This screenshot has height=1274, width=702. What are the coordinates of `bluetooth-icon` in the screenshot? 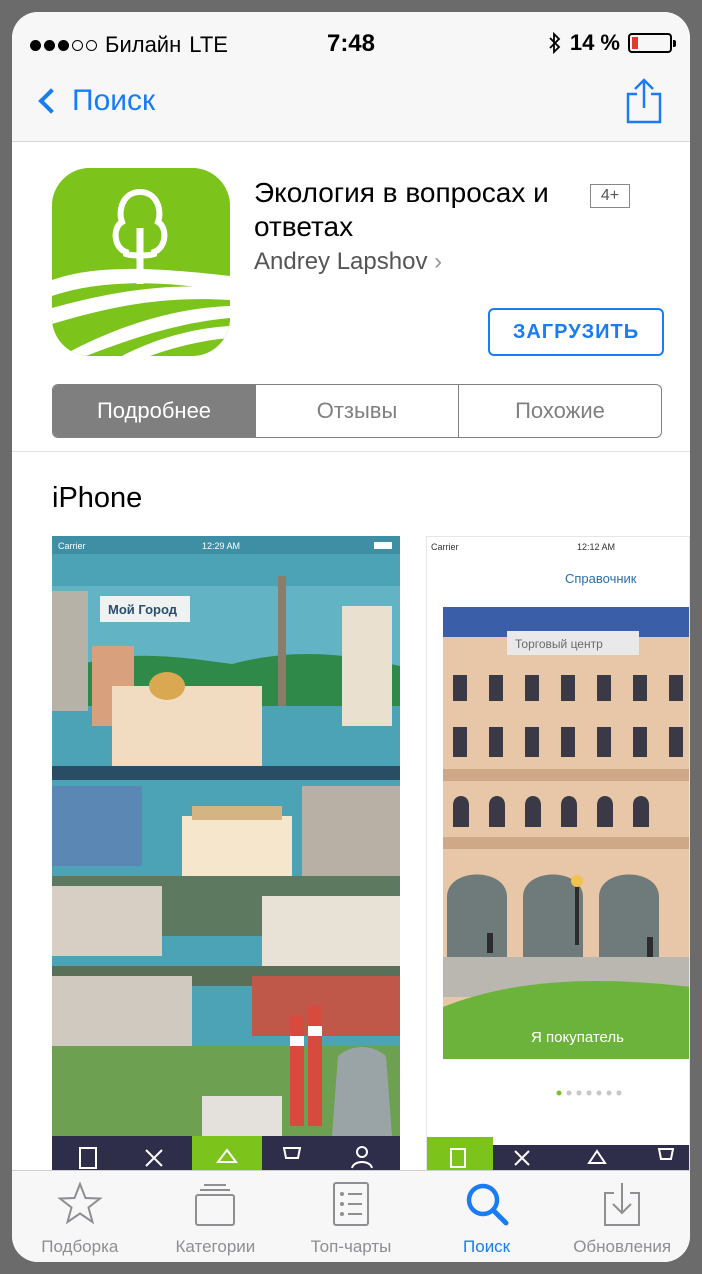 It's located at (555, 43).